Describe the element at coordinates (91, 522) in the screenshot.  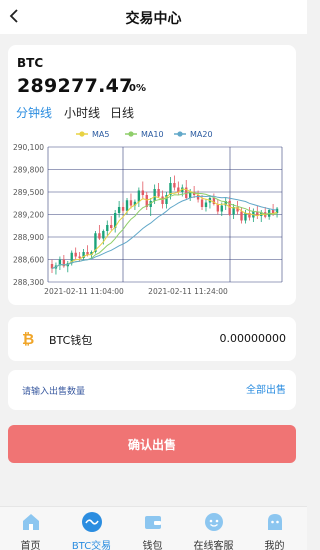
I see `trade-wave-icon` at that location.